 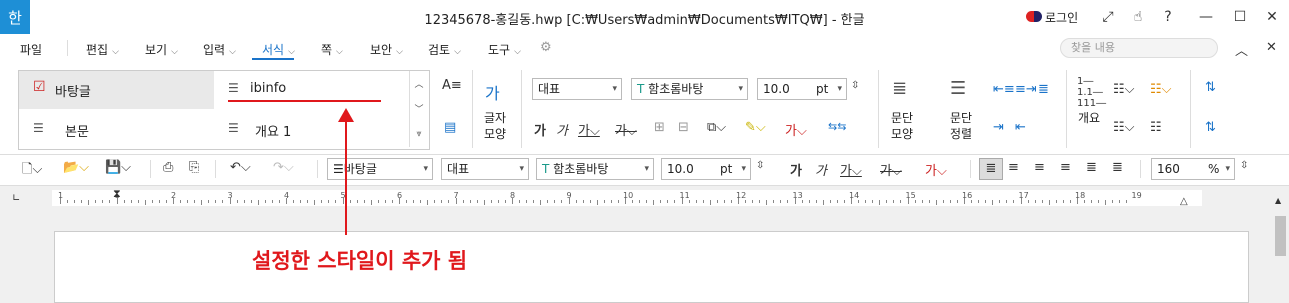 What do you see at coordinates (1061, 17) in the screenshot?
I see `login-button: 로그인` at bounding box center [1061, 17].